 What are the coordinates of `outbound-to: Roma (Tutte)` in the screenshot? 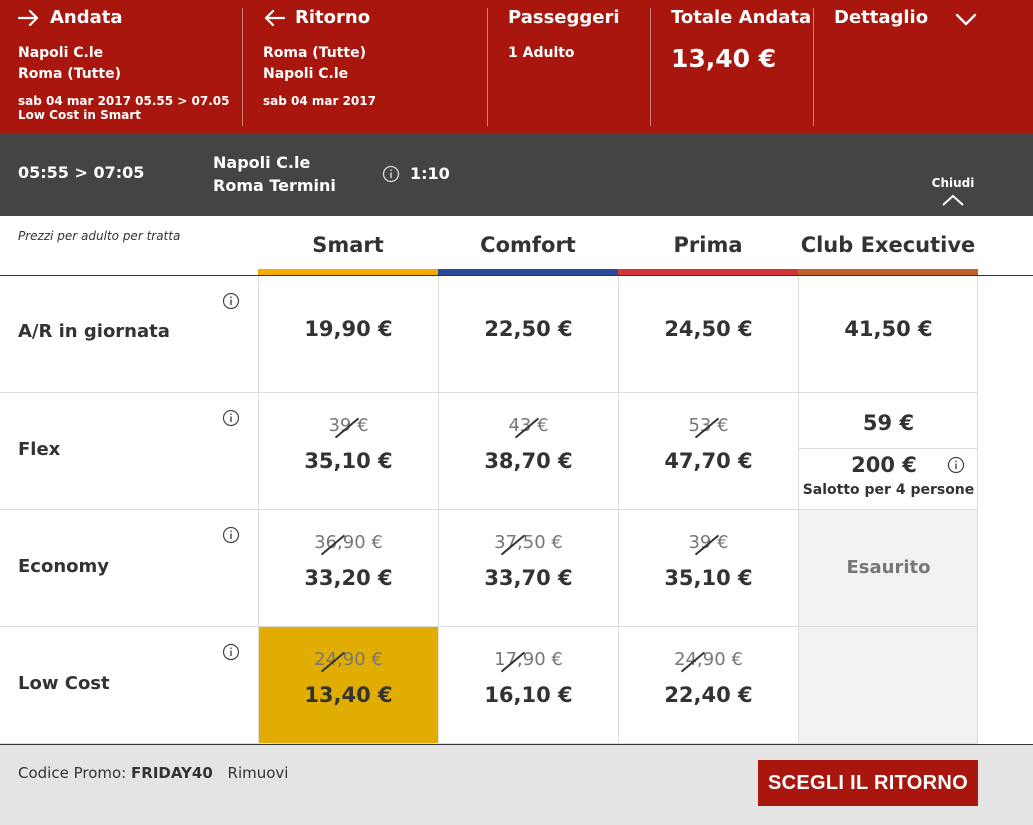 It's located at (69, 74).